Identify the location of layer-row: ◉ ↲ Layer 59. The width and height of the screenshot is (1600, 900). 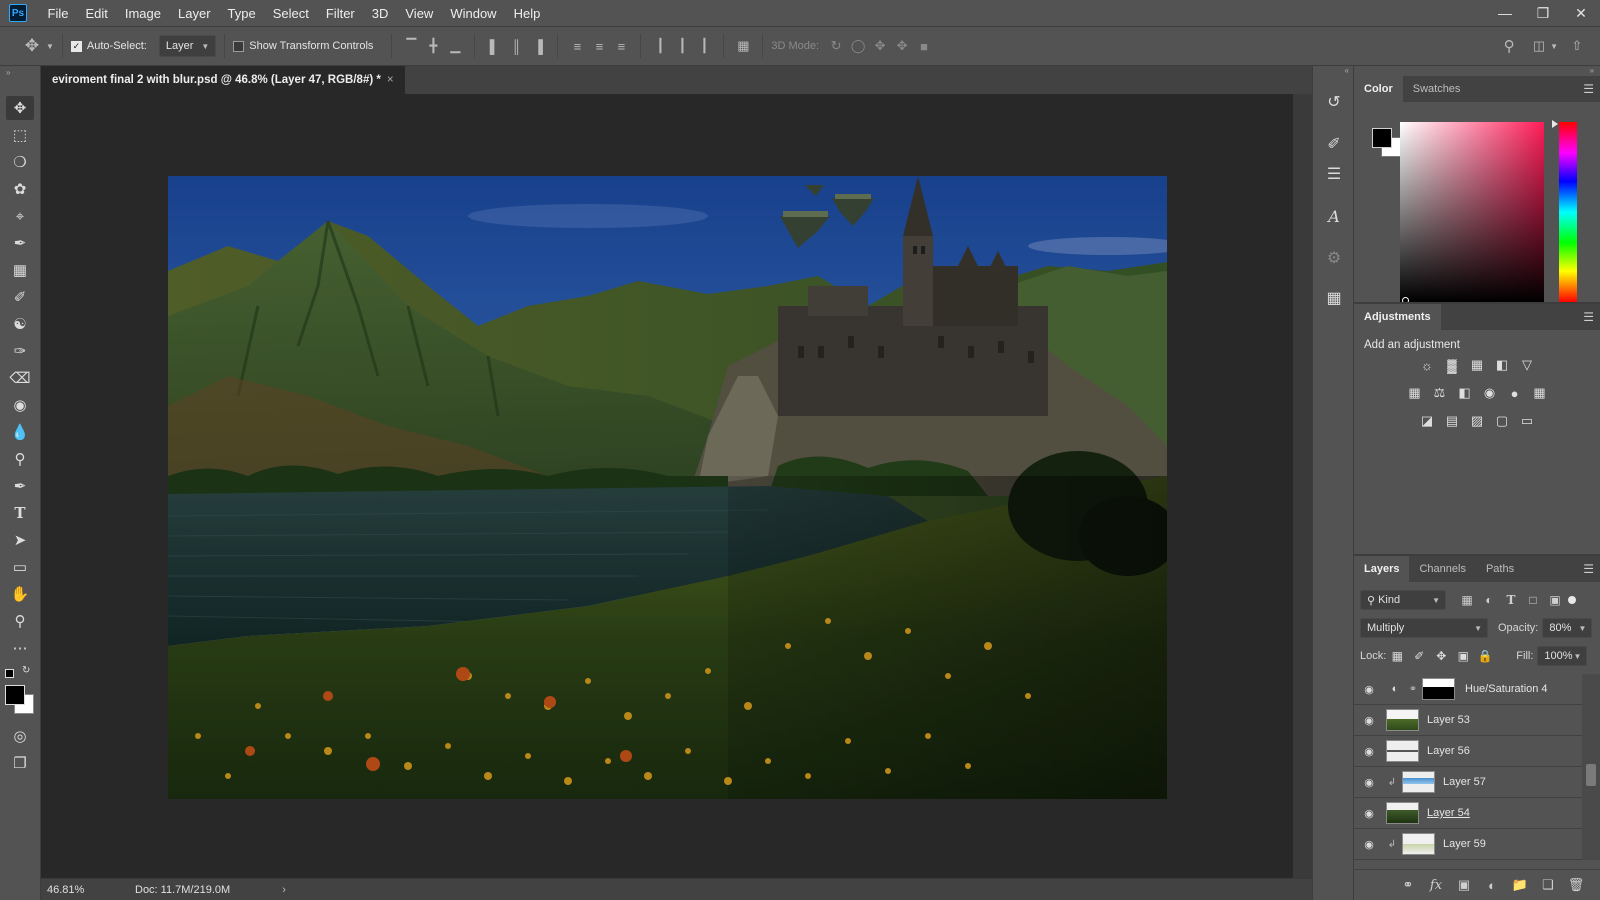
(1468, 844).